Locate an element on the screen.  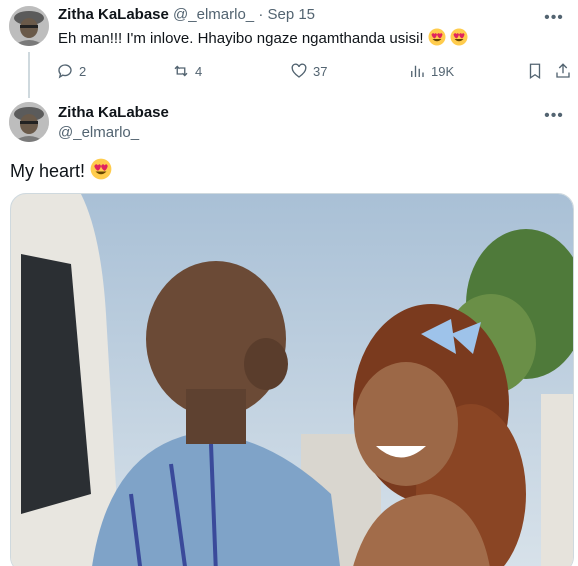
repost-count: 4 is located at coordinates (199, 71).